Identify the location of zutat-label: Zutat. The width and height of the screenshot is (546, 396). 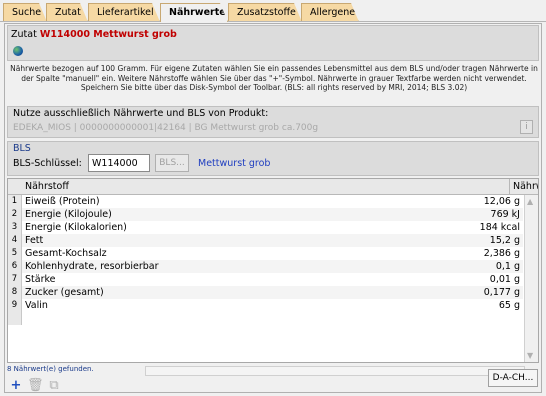
(24, 34).